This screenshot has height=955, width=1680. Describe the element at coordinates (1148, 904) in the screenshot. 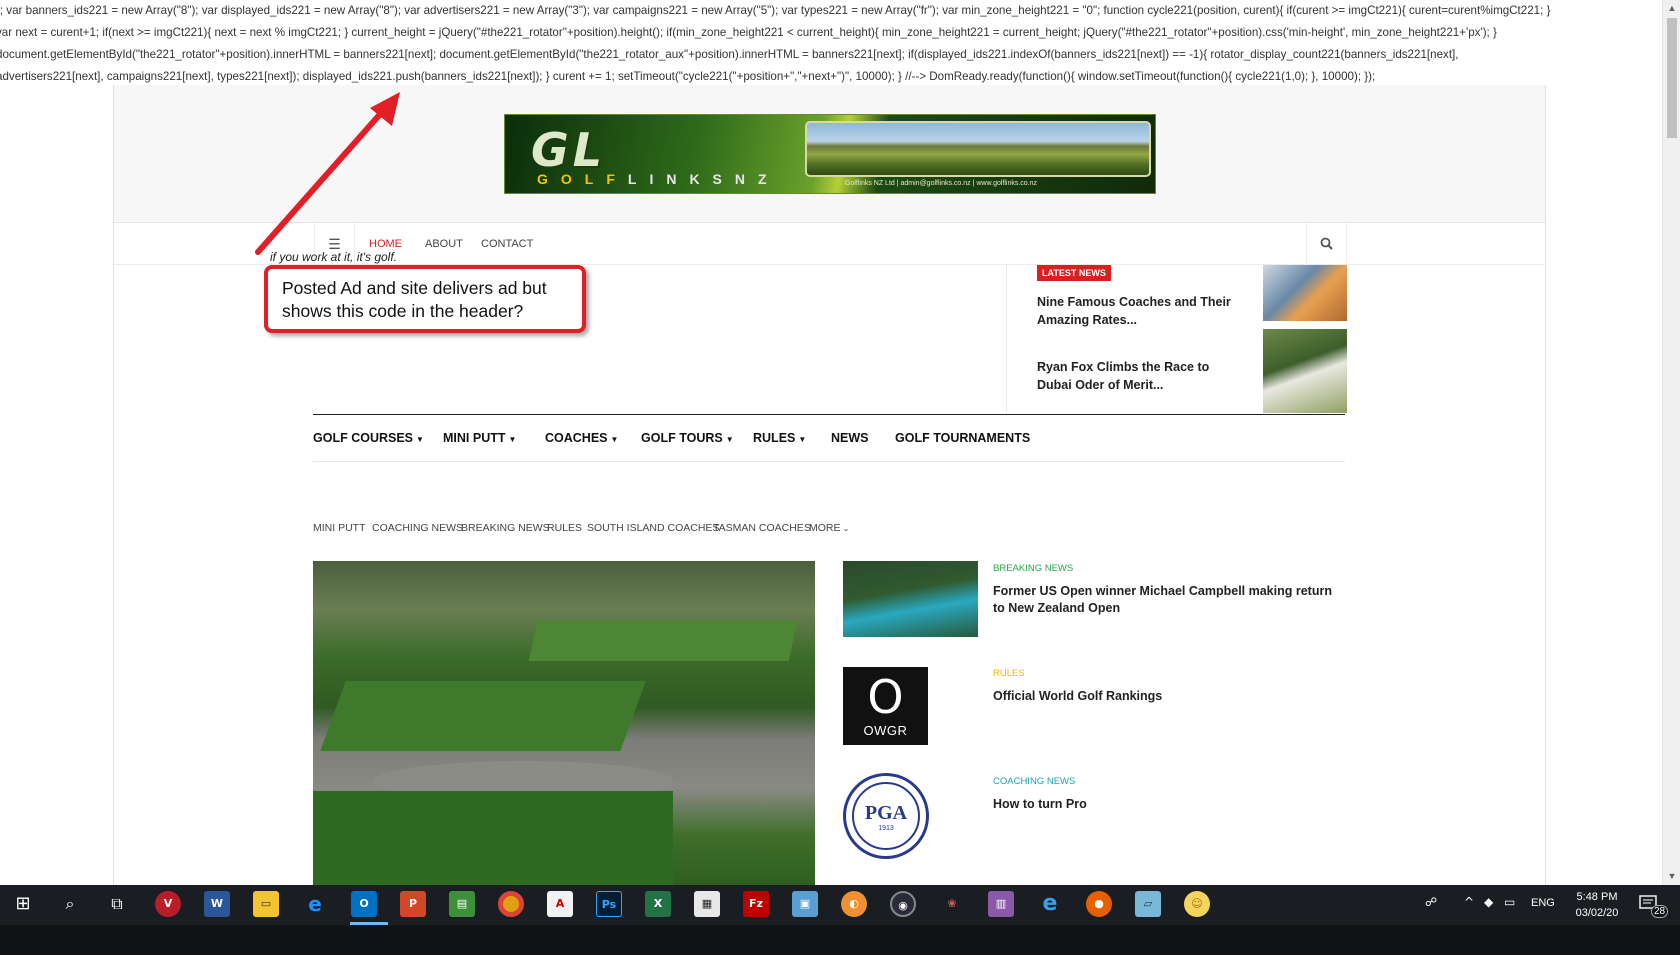

I see `notes-app-icon: ▱` at that location.